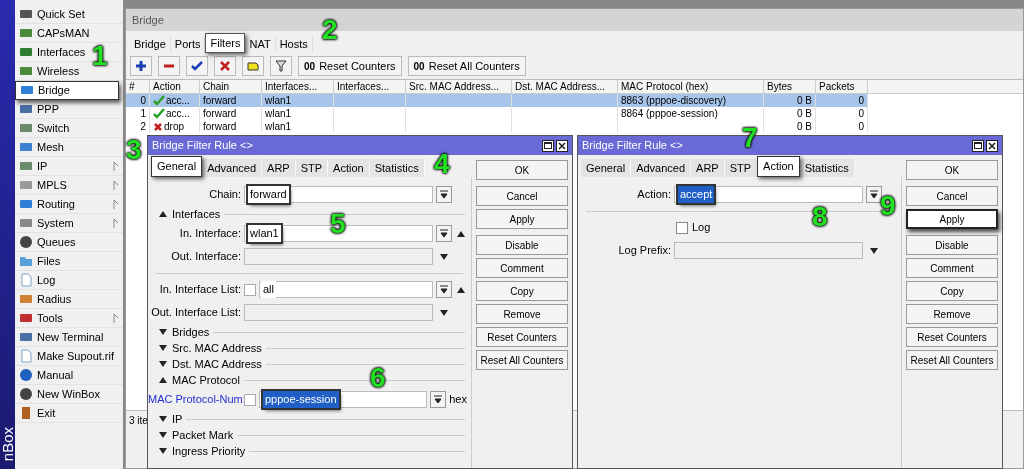 The width and height of the screenshot is (1024, 469). Describe the element at coordinates (225, 43) in the screenshot. I see `tab: Filters` at that location.